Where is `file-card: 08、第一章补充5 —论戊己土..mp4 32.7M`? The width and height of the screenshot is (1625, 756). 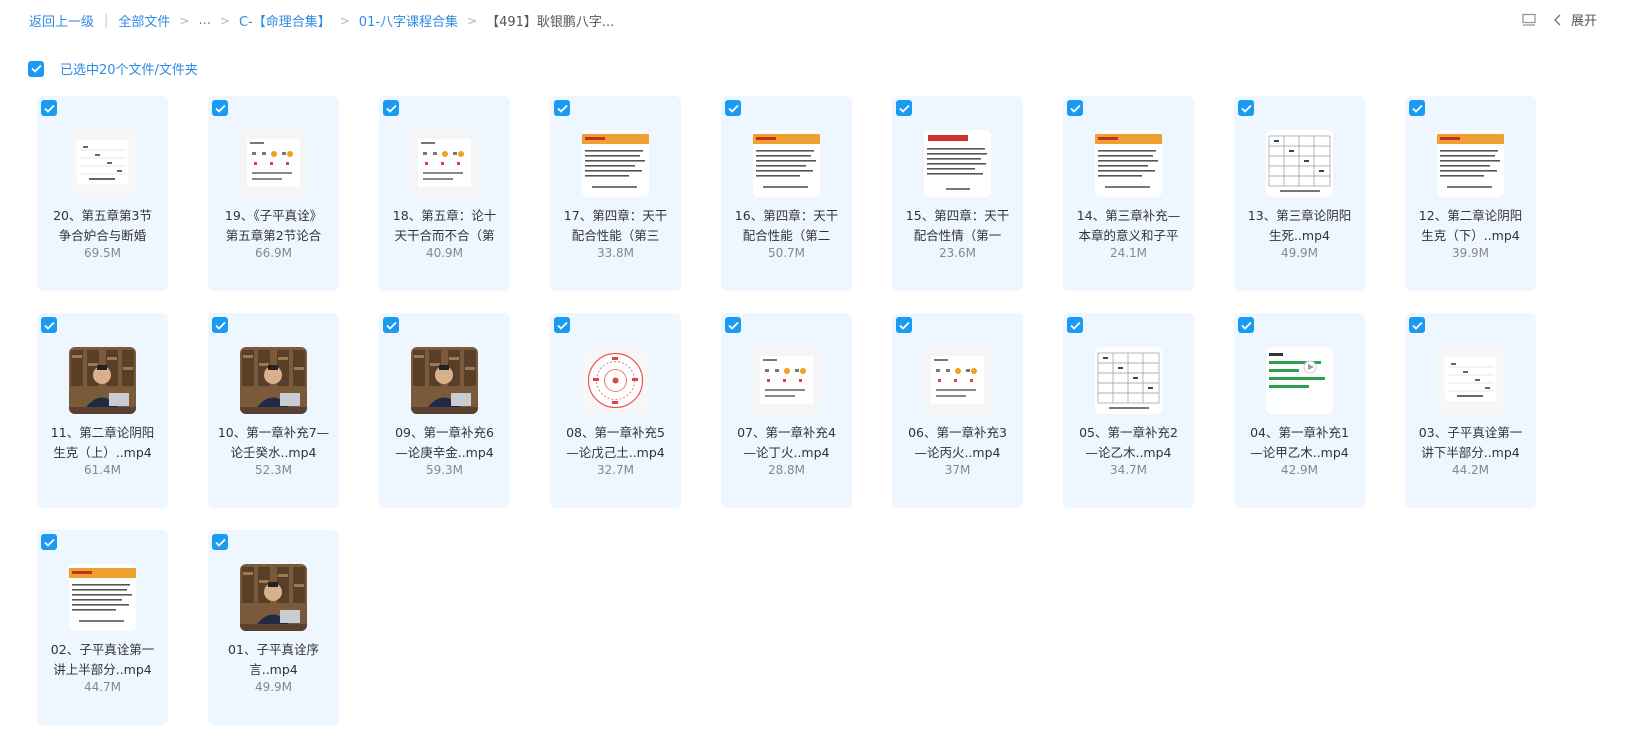 file-card: 08、第一章补充5 —论戊己土..mp4 32.7M is located at coordinates (615, 410).